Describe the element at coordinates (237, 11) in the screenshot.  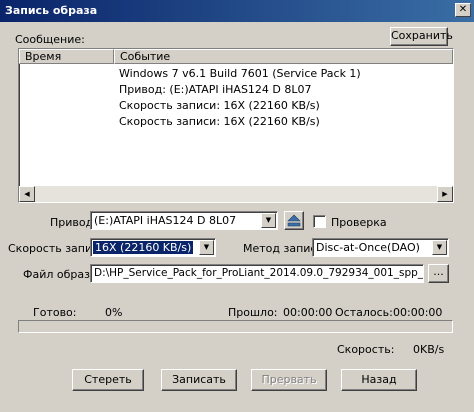
I see `title-bar: Запись образа ✕` at that location.